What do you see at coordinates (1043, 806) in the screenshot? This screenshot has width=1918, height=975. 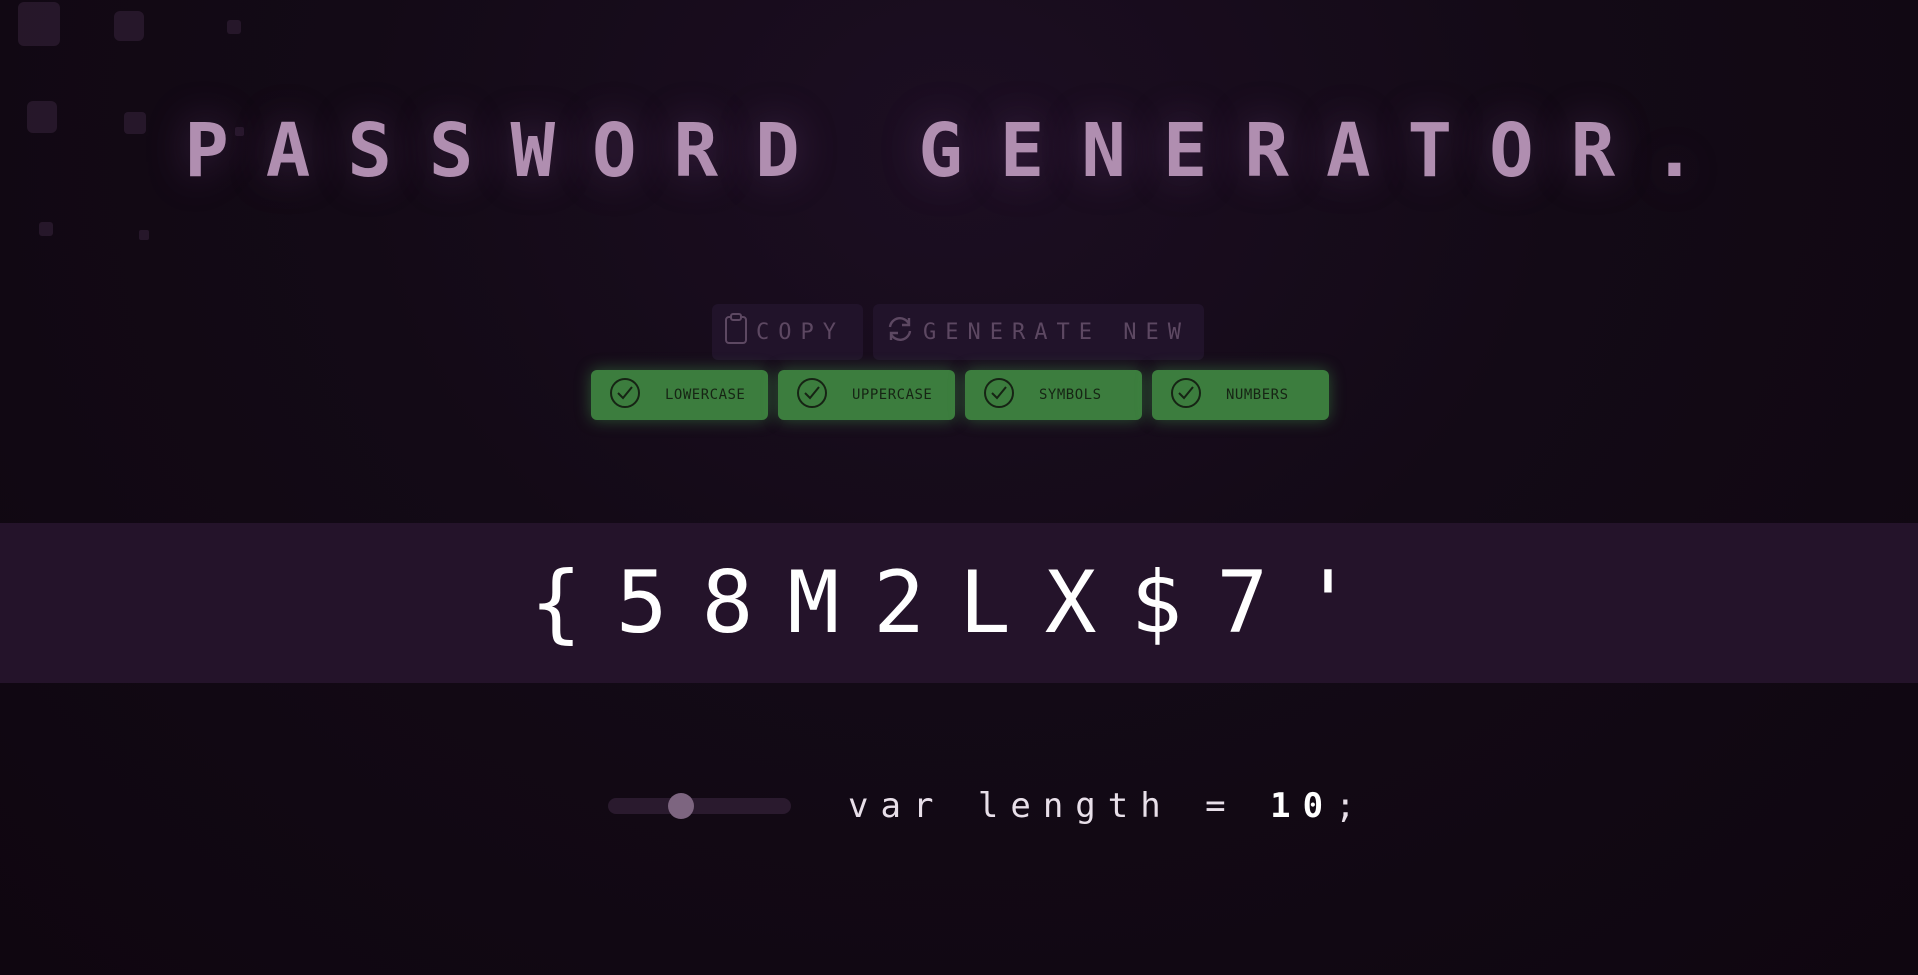 I see `length-prefix: var length =` at bounding box center [1043, 806].